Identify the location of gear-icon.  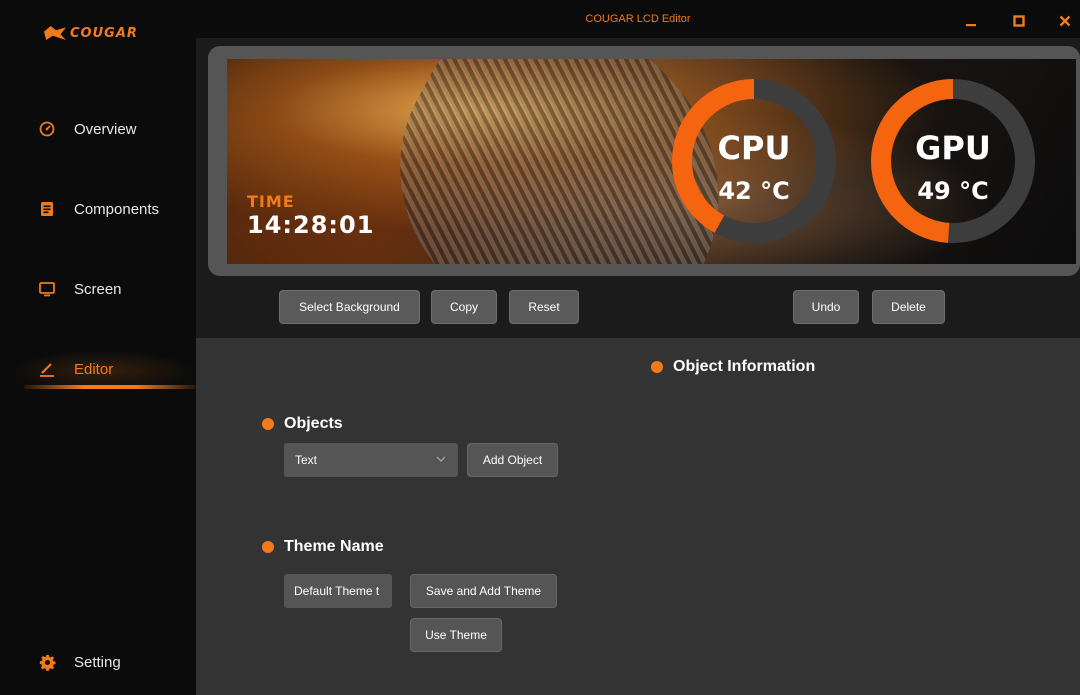
(47, 662).